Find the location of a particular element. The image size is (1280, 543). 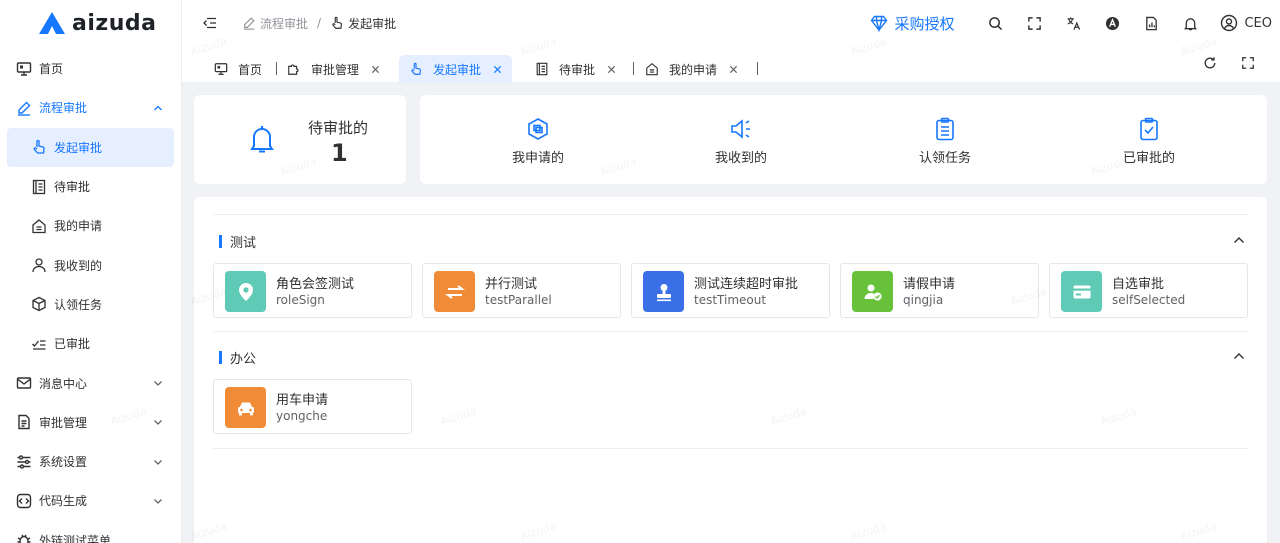

sidebar-item-pending: 待审批 is located at coordinates (90, 186).